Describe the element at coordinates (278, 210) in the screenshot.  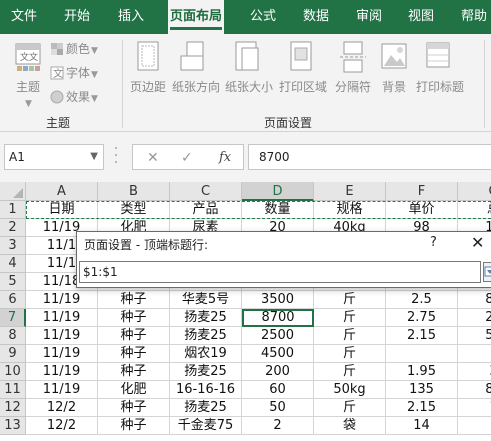
I see `cell-d1: 数量` at that location.